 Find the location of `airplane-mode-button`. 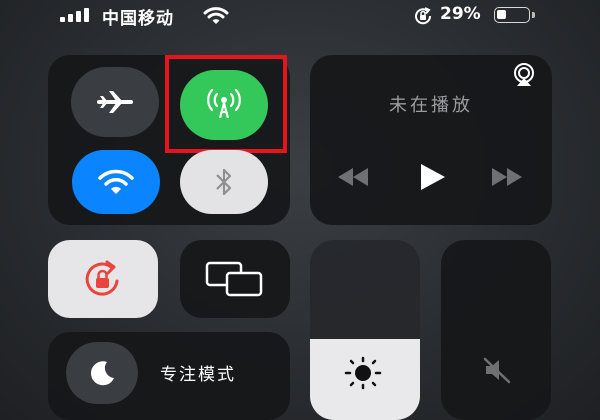

airplane-mode-button is located at coordinates (115, 102).